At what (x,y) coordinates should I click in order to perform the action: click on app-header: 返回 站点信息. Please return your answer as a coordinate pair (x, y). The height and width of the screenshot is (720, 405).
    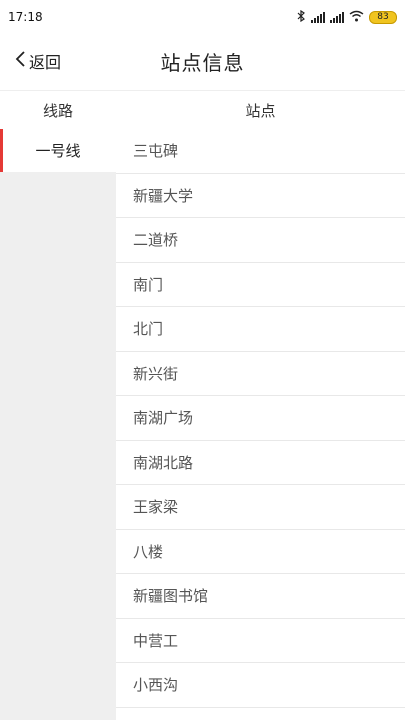
    Looking at the image, I should click on (202, 61).